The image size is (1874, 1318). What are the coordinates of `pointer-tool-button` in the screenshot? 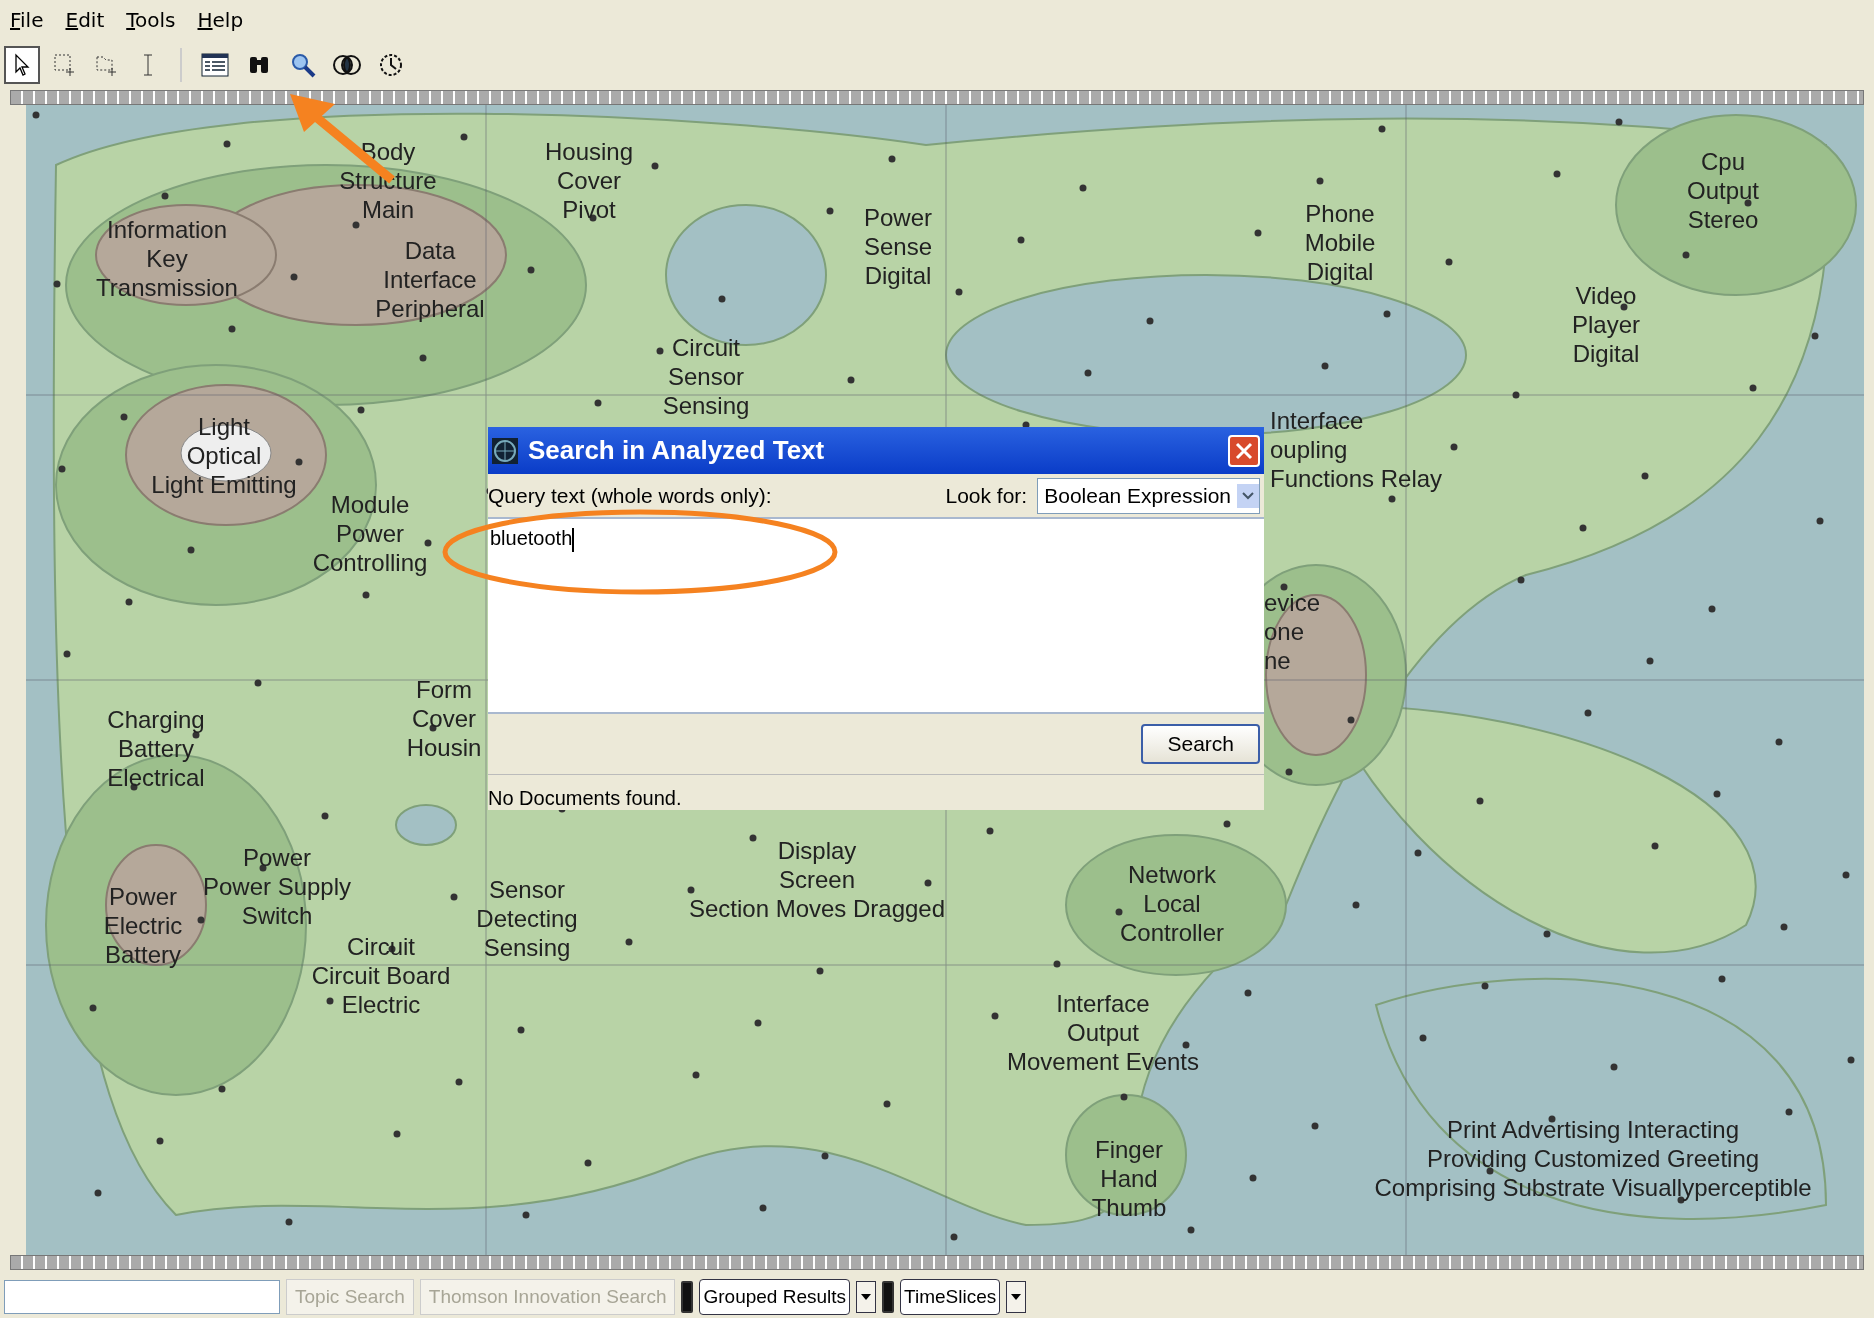 It's located at (22, 65).